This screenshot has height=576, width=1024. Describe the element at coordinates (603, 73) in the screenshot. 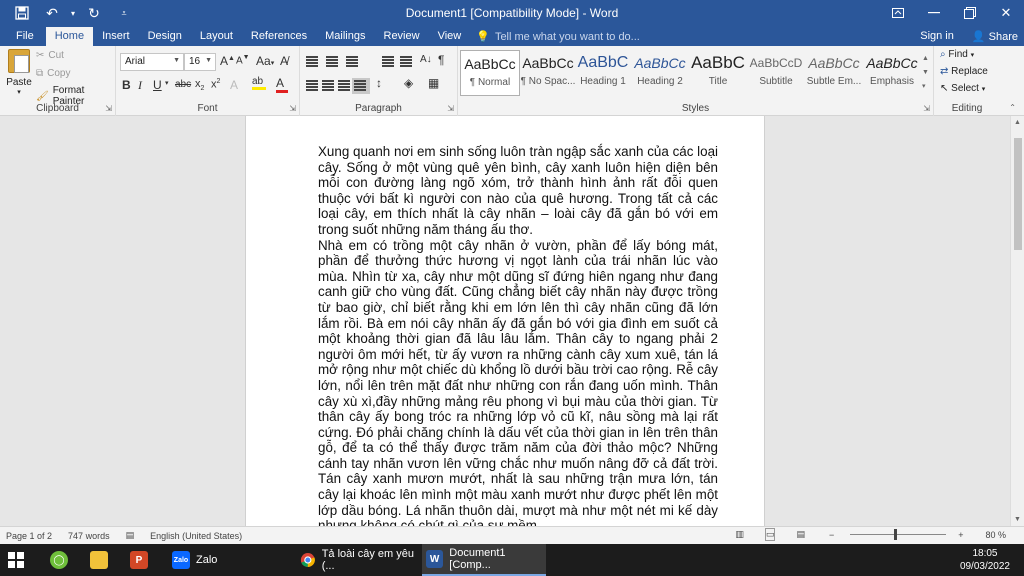

I see `style-heading-1: AaBbC Heading 1` at that location.